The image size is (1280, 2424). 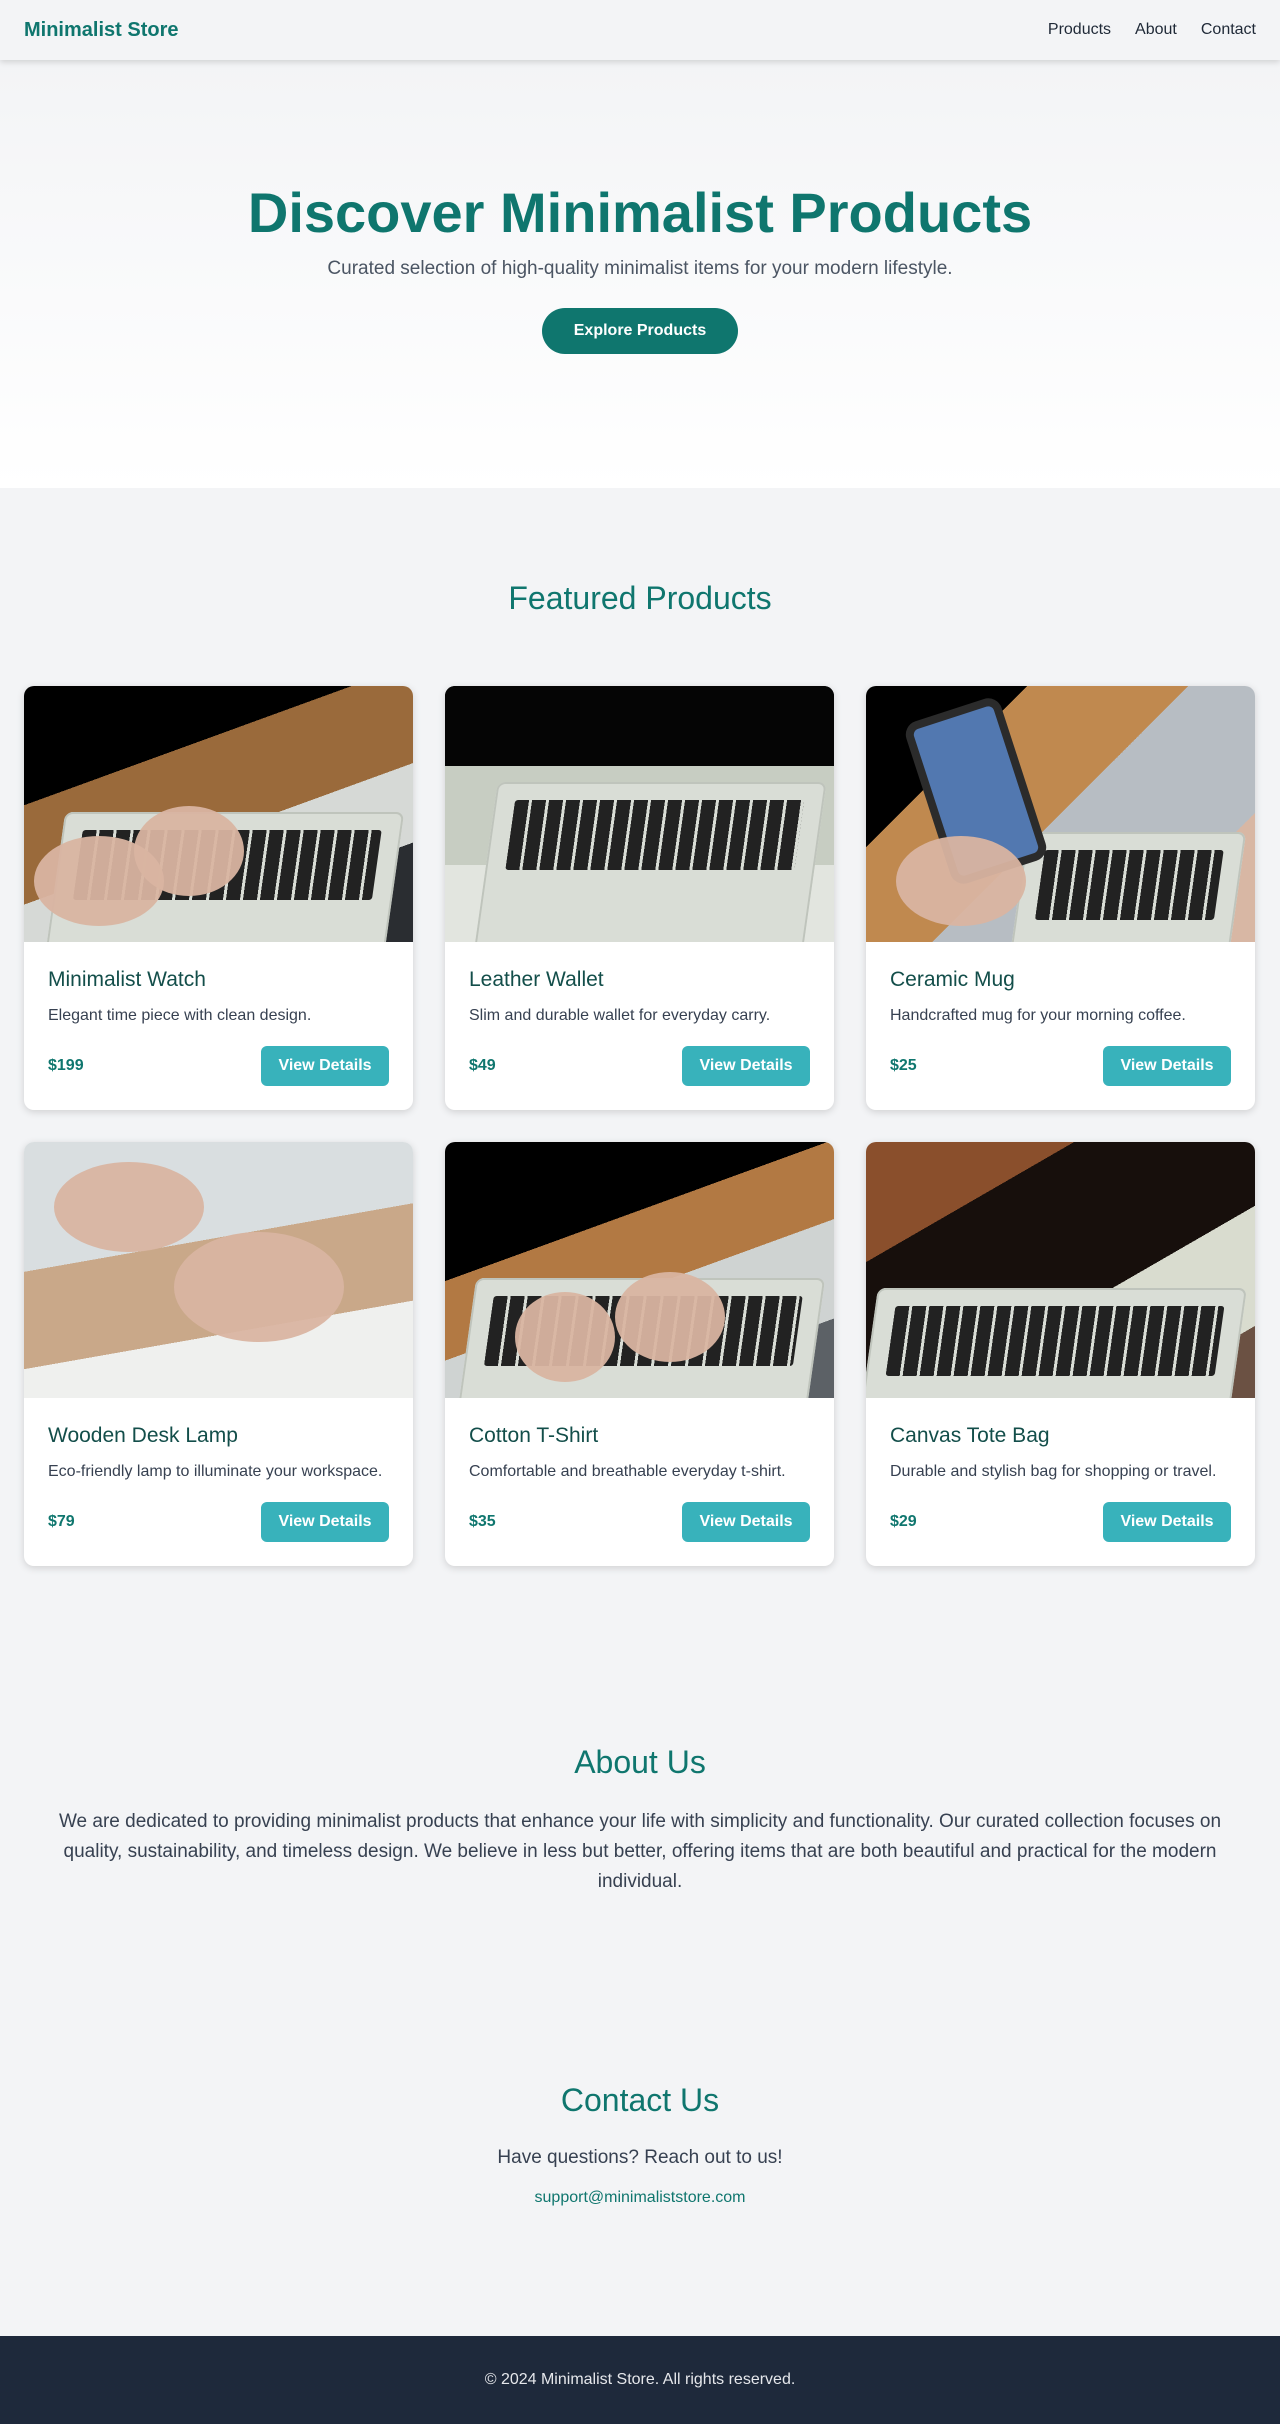 What do you see at coordinates (1156, 30) in the screenshot?
I see `nav-link-about: About` at bounding box center [1156, 30].